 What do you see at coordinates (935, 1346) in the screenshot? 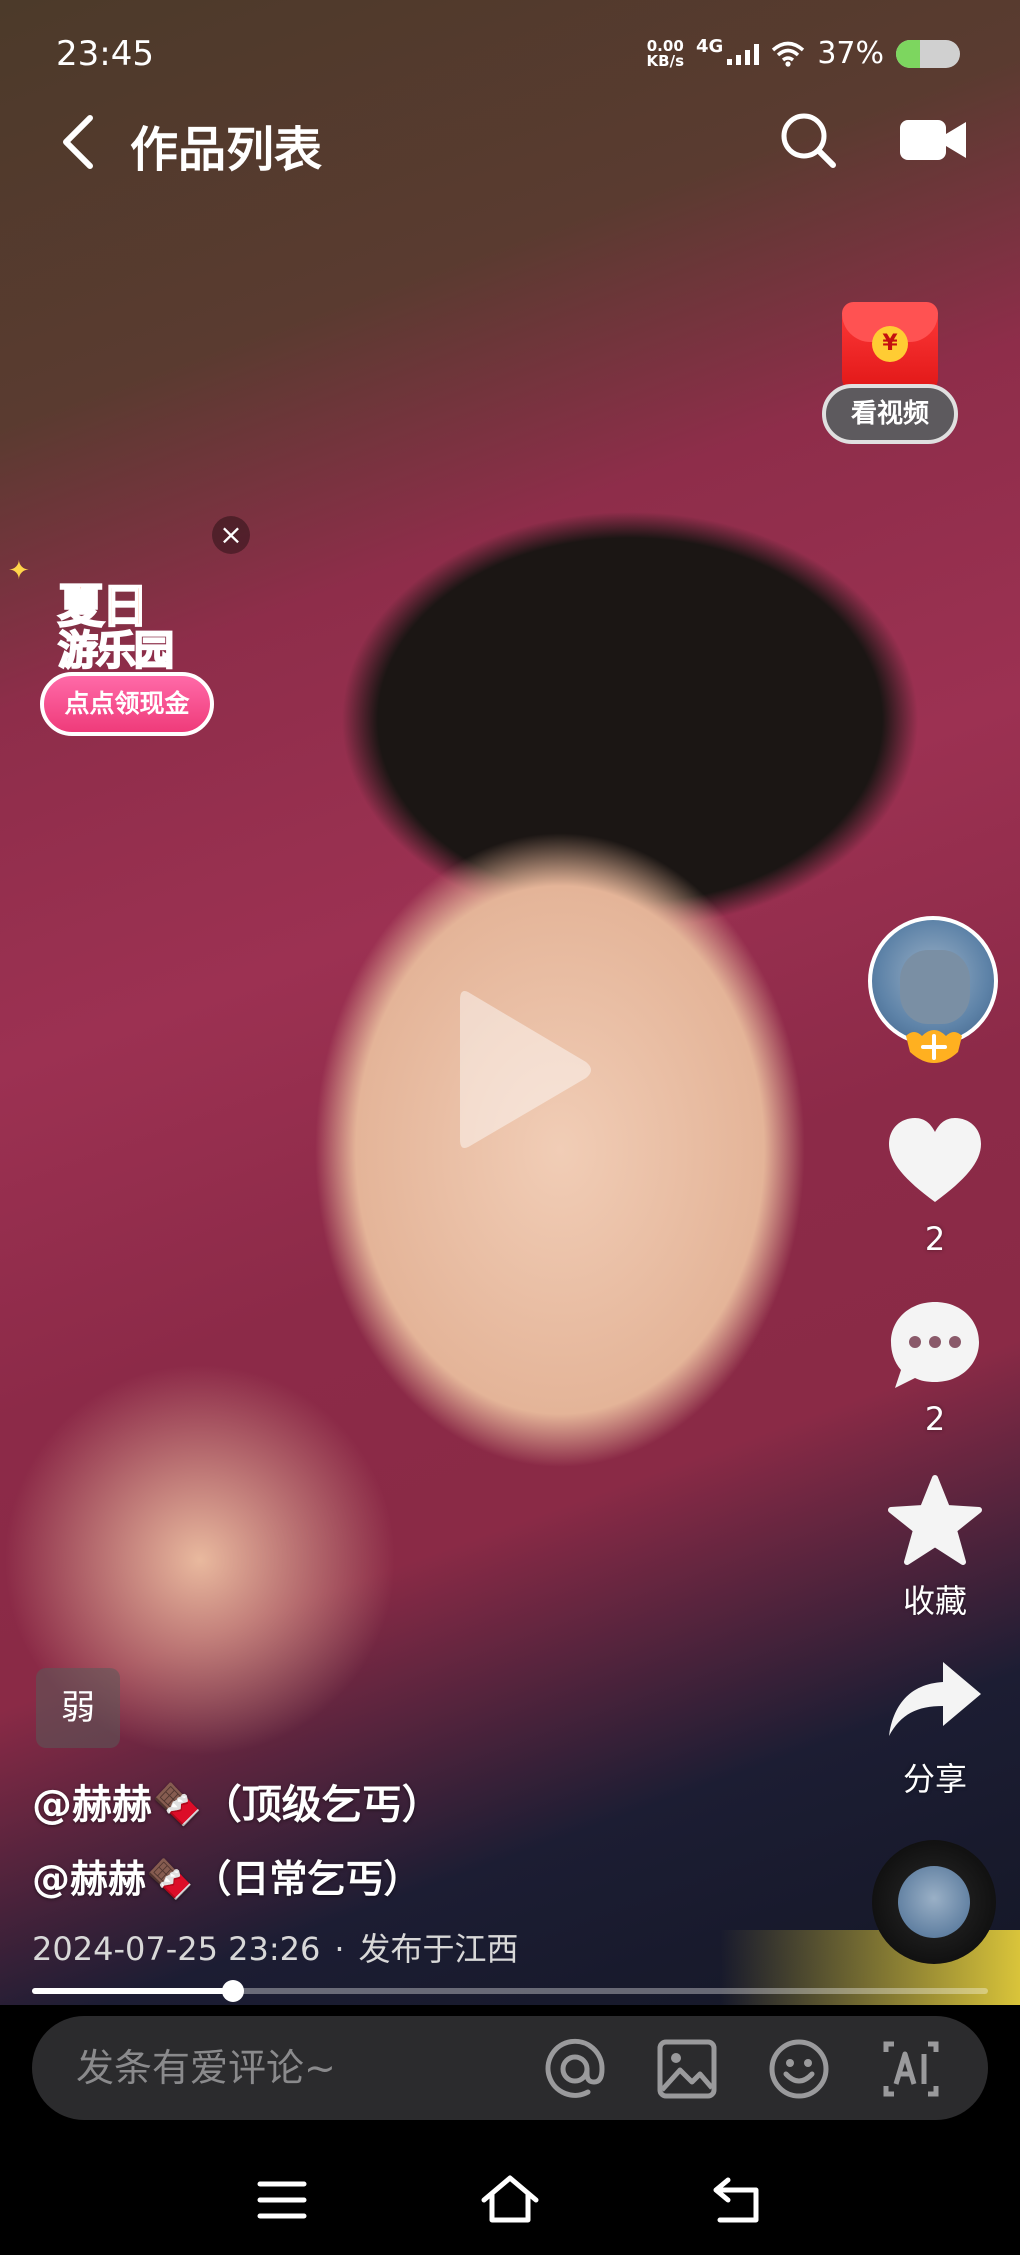
I see `comment-bubble-icon` at bounding box center [935, 1346].